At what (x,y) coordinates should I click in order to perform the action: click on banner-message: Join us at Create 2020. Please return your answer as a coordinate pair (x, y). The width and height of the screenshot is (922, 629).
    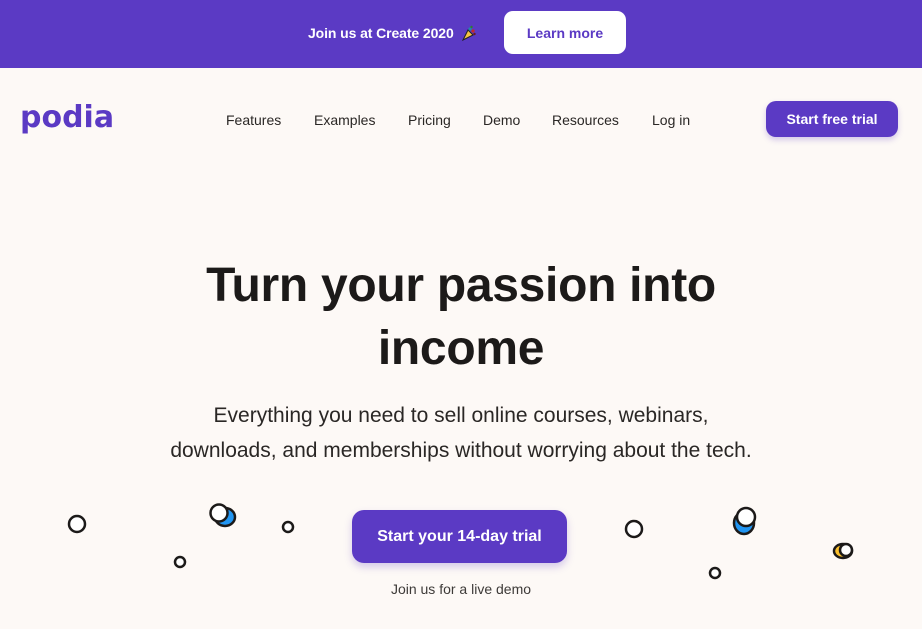
    Looking at the image, I should click on (393, 33).